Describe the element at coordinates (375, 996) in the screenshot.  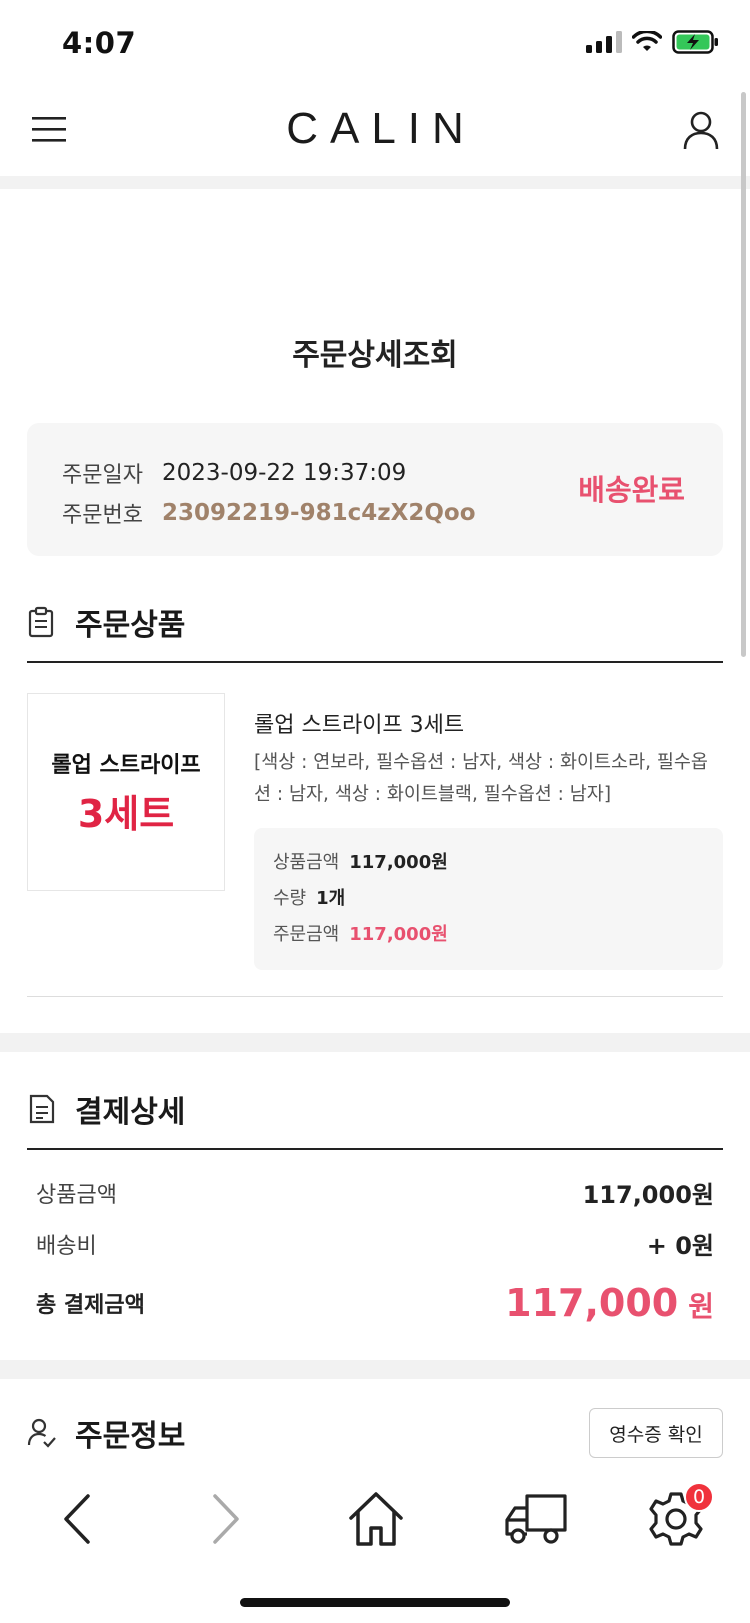
I see `product-divider` at that location.